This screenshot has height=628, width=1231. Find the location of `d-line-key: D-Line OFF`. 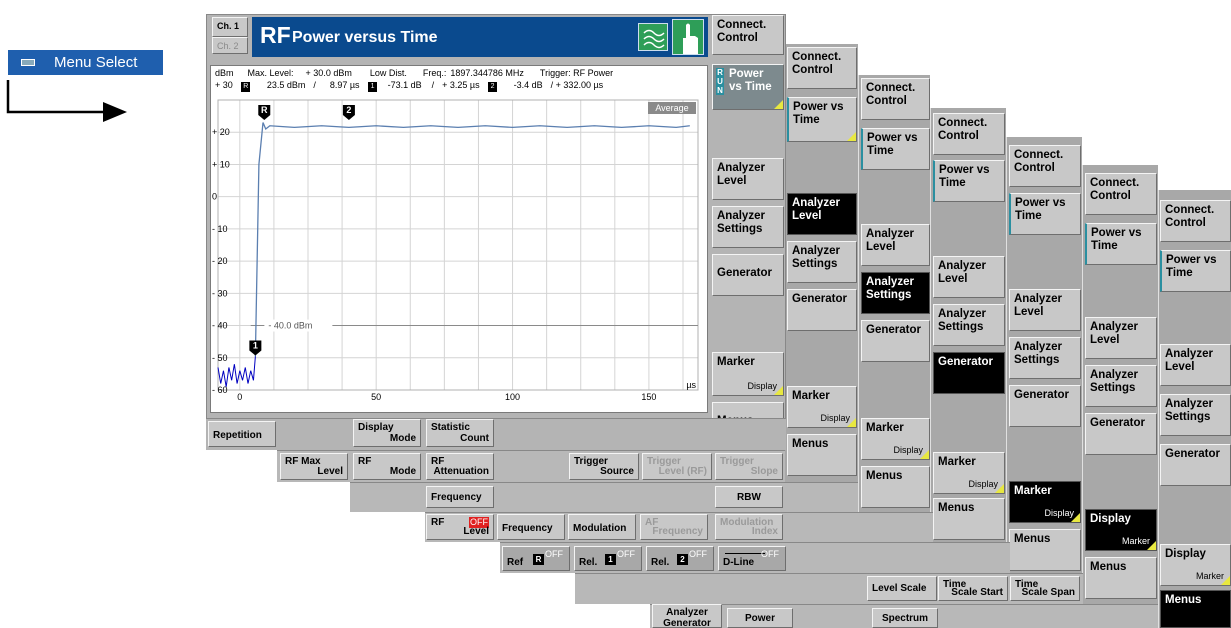

d-line-key: D-Line OFF is located at coordinates (752, 558).